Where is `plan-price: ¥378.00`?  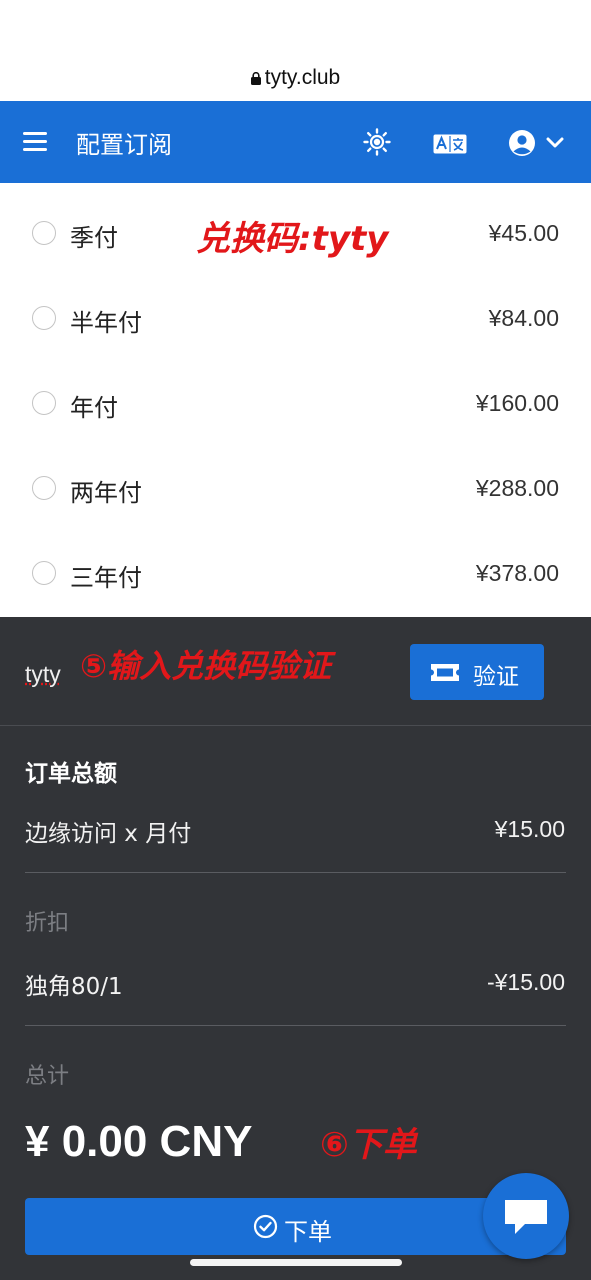 plan-price: ¥378.00 is located at coordinates (517, 573).